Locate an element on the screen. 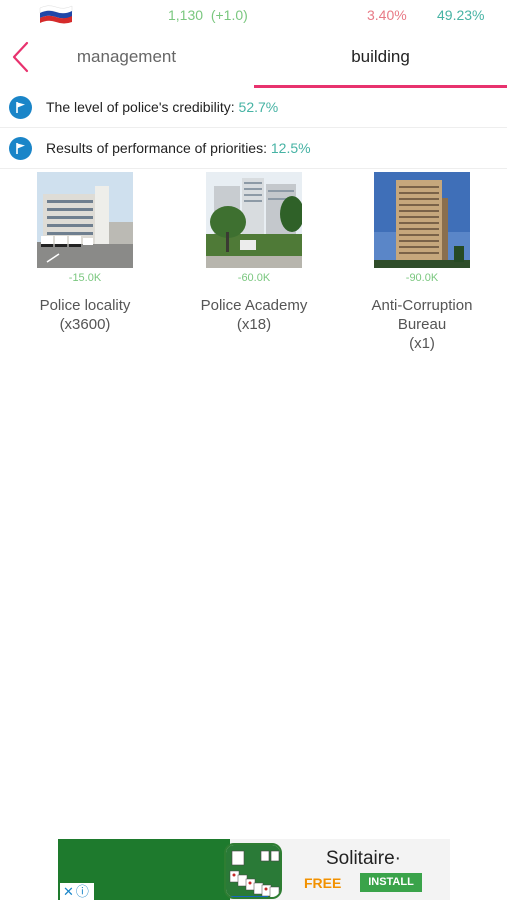 The width and height of the screenshot is (507, 900). metric-value: 52.7% is located at coordinates (258, 107).